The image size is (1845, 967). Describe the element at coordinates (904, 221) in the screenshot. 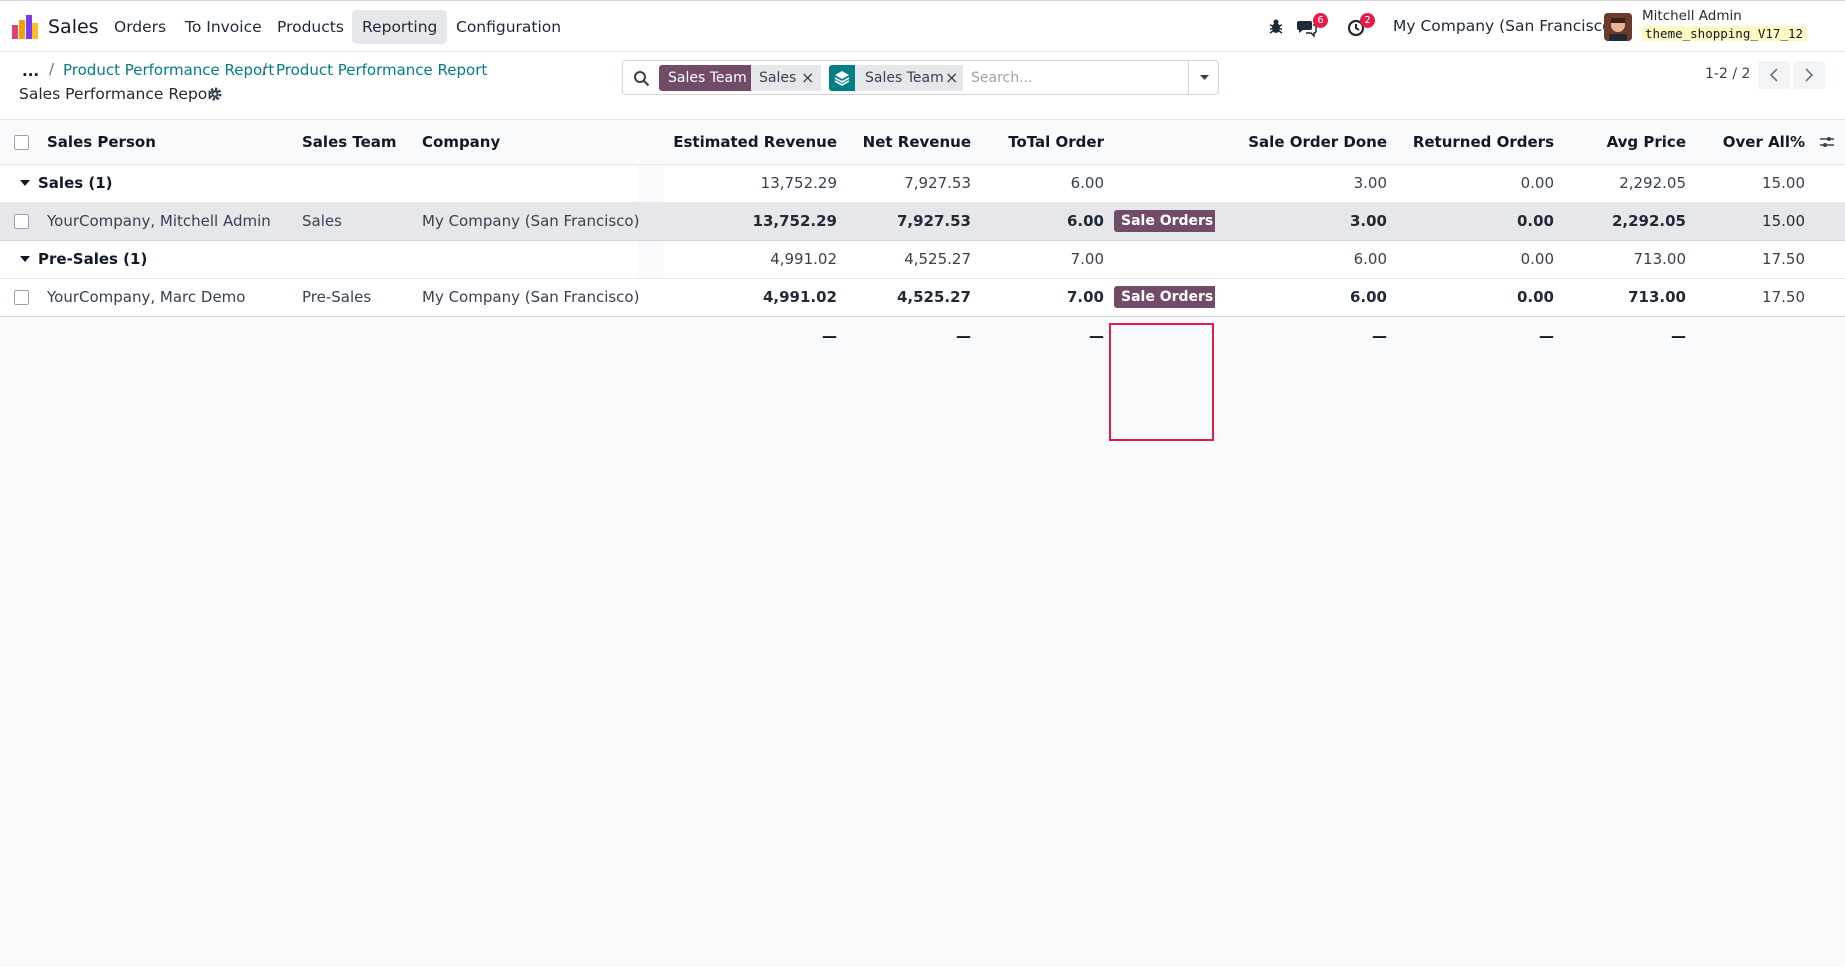

I see `cell-net-revenue: 7,927.53` at that location.